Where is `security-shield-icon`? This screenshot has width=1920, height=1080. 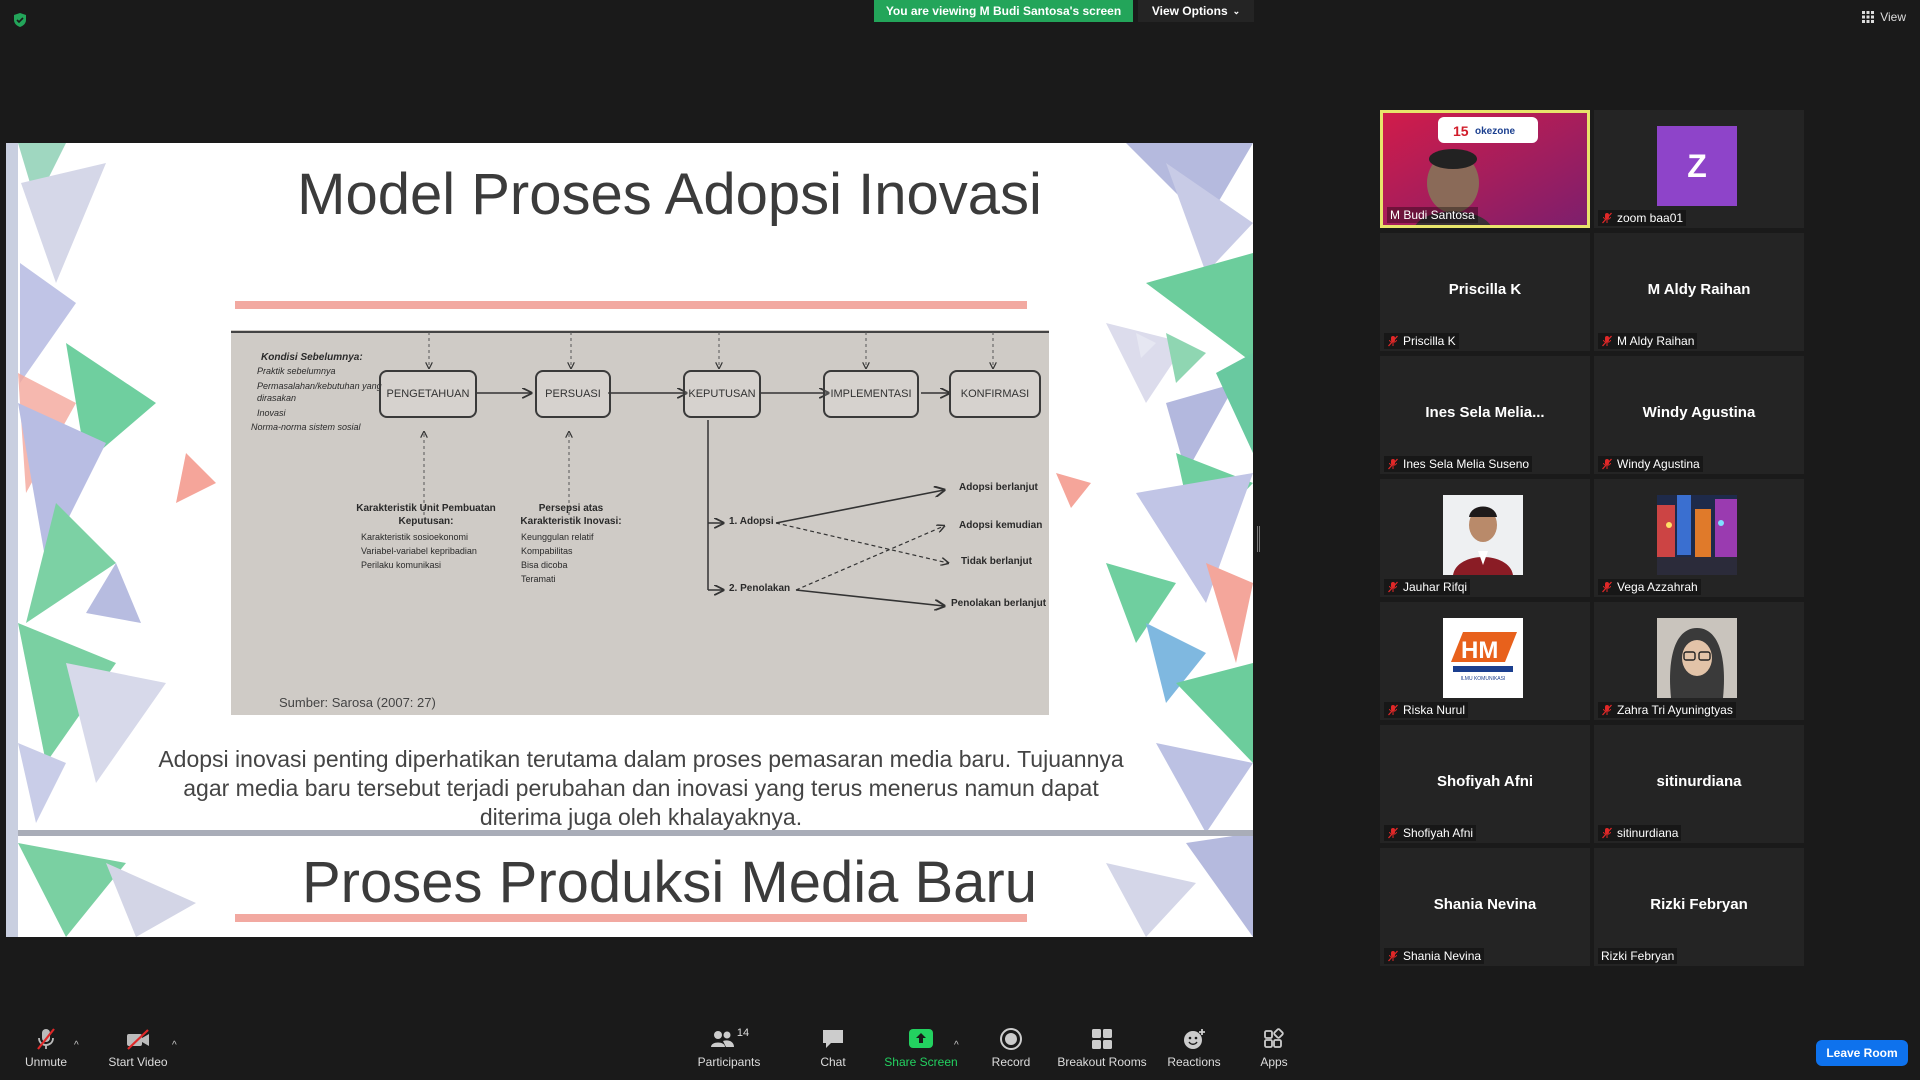
security-shield-icon is located at coordinates (20, 20).